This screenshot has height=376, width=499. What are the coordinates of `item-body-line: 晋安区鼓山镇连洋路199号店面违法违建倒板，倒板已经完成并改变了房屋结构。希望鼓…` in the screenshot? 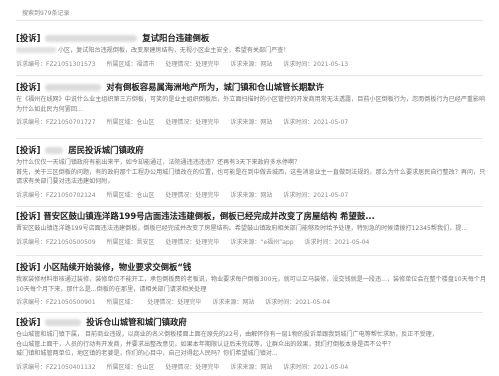 It's located at (242, 228).